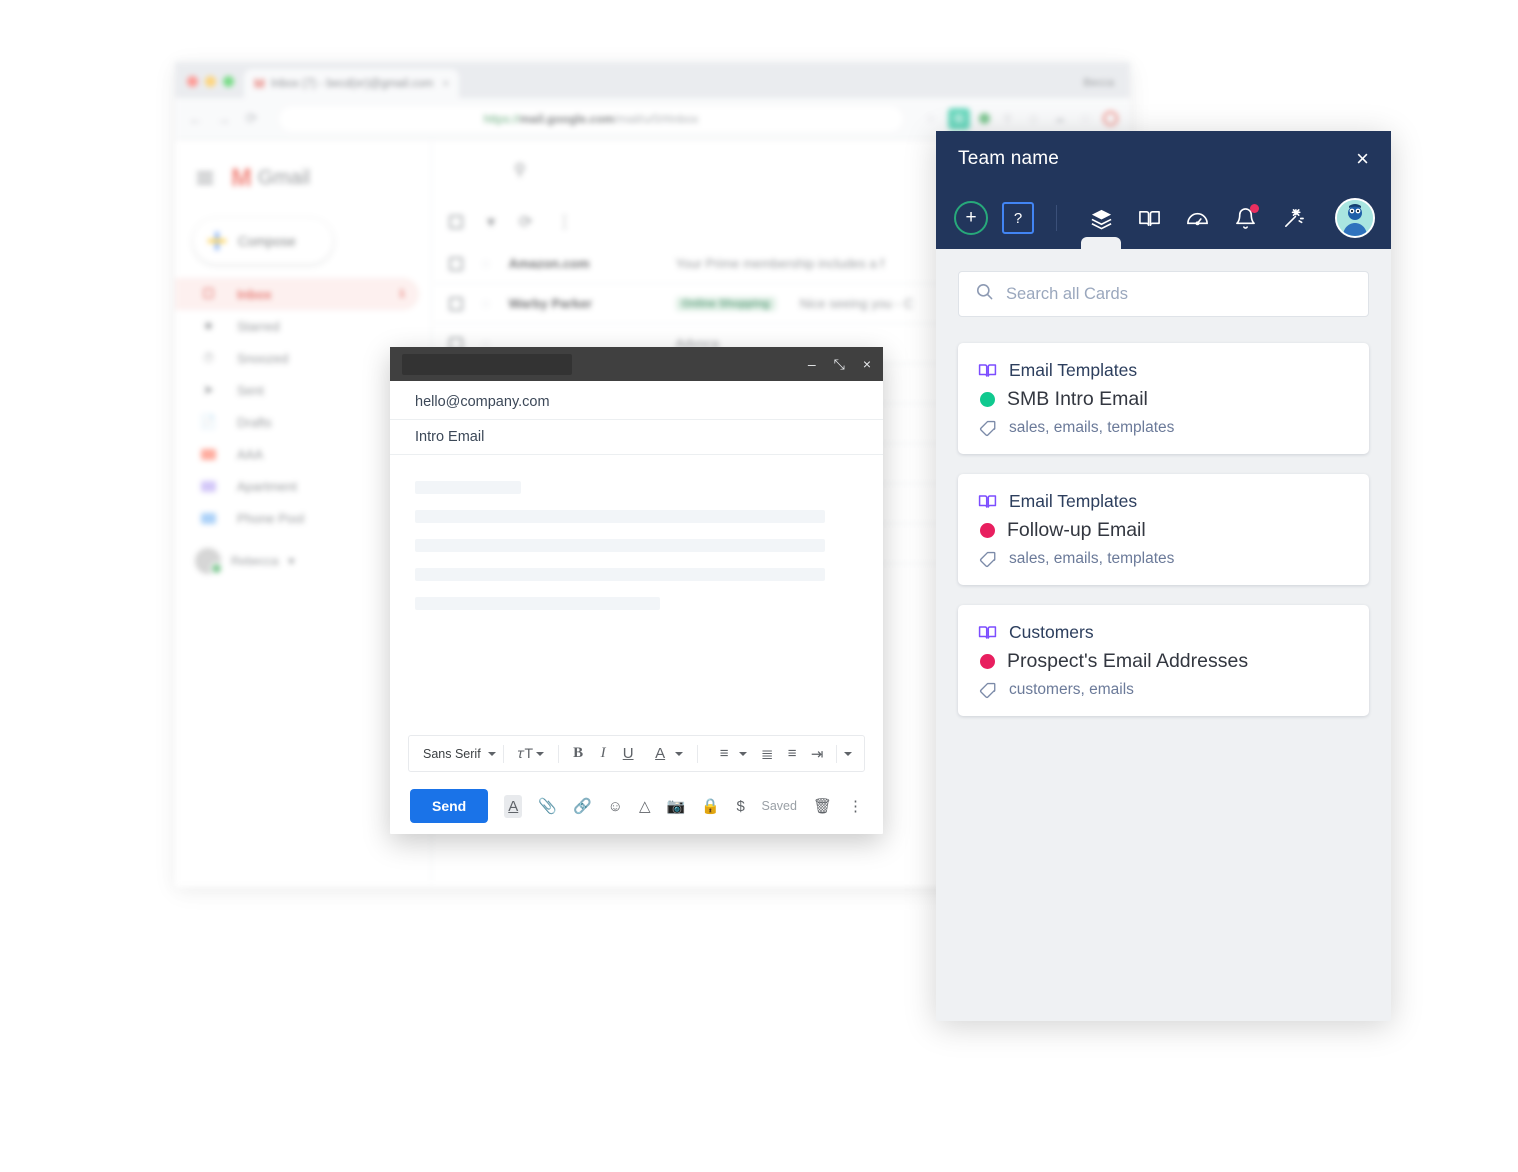 The width and height of the screenshot is (1518, 1172). What do you see at coordinates (1033, 118) in the screenshot?
I see `puzzle-extension-icon: ◇` at bounding box center [1033, 118].